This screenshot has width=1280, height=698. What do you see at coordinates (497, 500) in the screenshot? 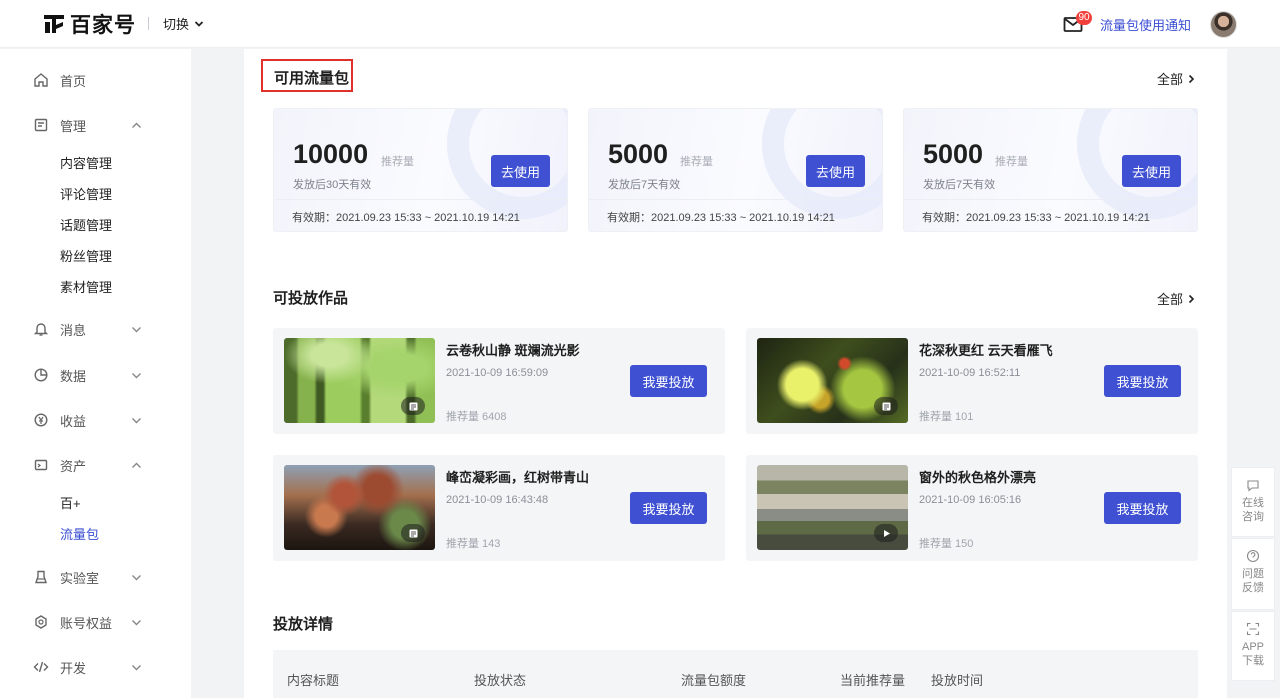
I see `work-time: 2021-10-09 16:43:48` at bounding box center [497, 500].